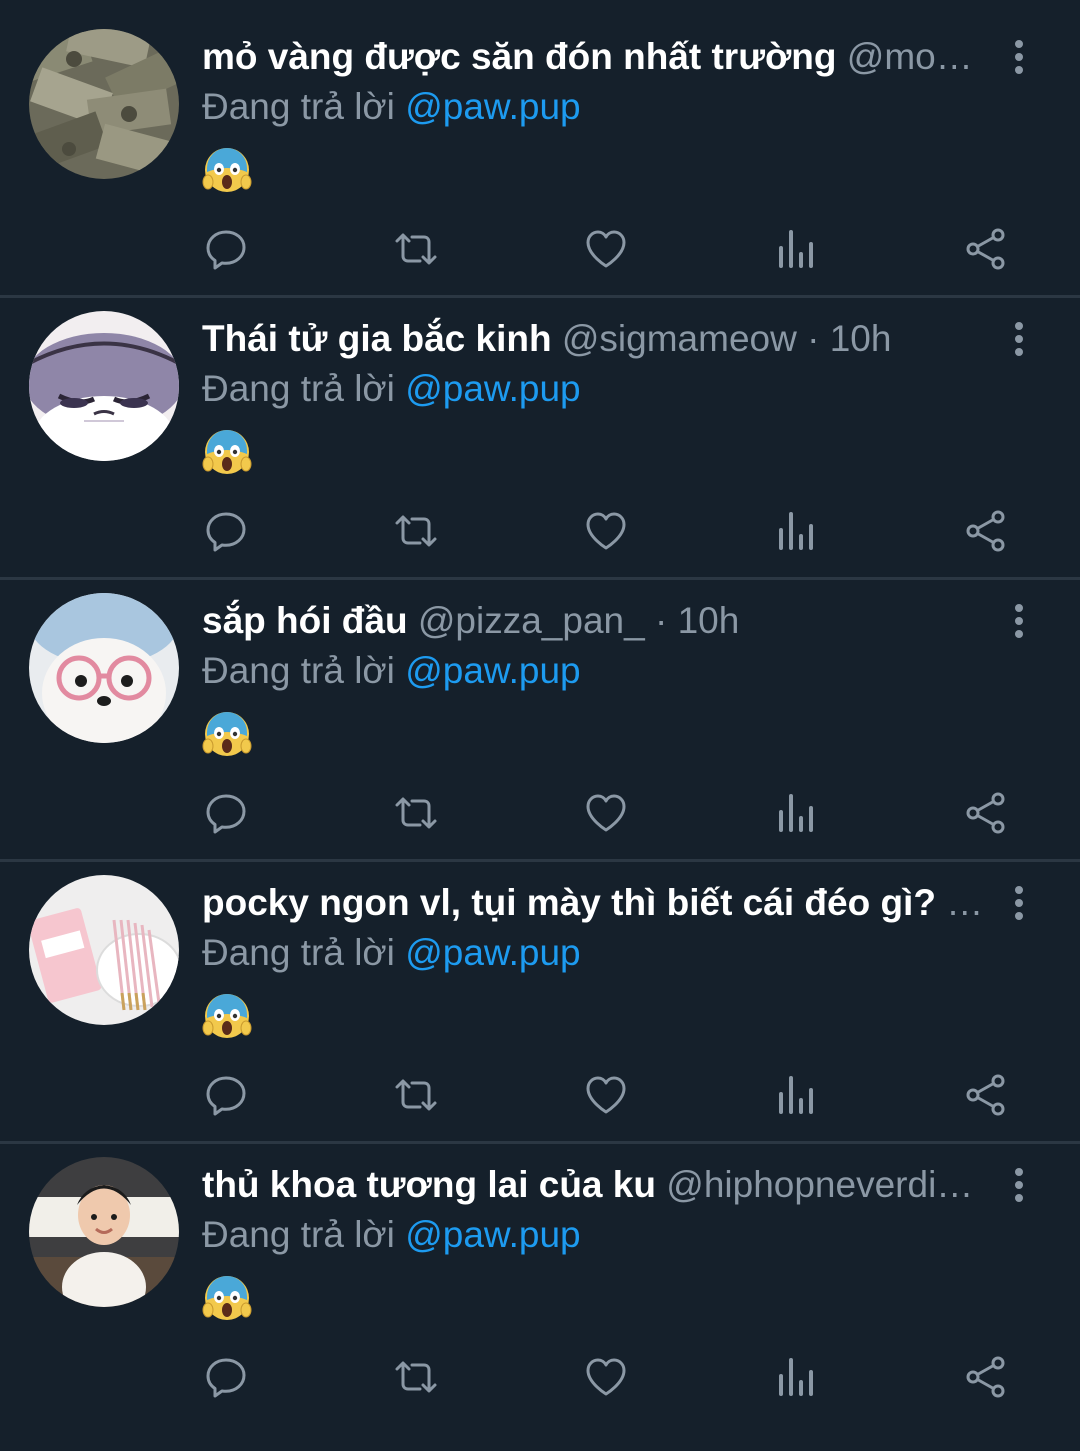 The width and height of the screenshot is (1080, 1451). I want to click on display-name: thủ khoa tương lai của ku, so click(429, 1184).